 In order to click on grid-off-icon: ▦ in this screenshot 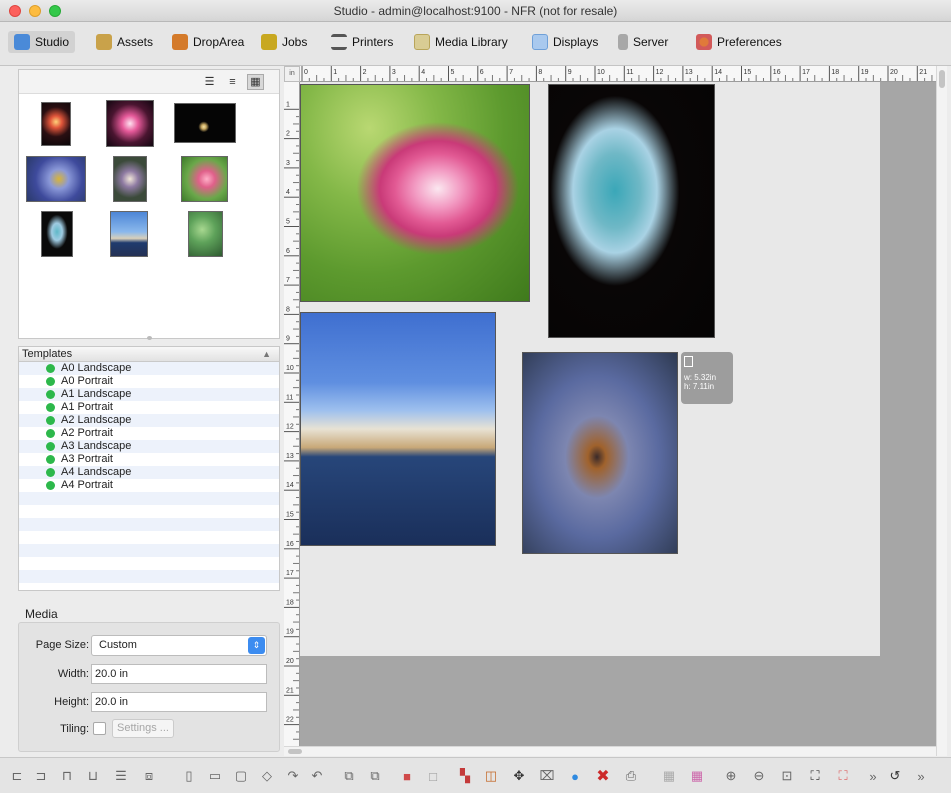, I will do `click(669, 776)`.